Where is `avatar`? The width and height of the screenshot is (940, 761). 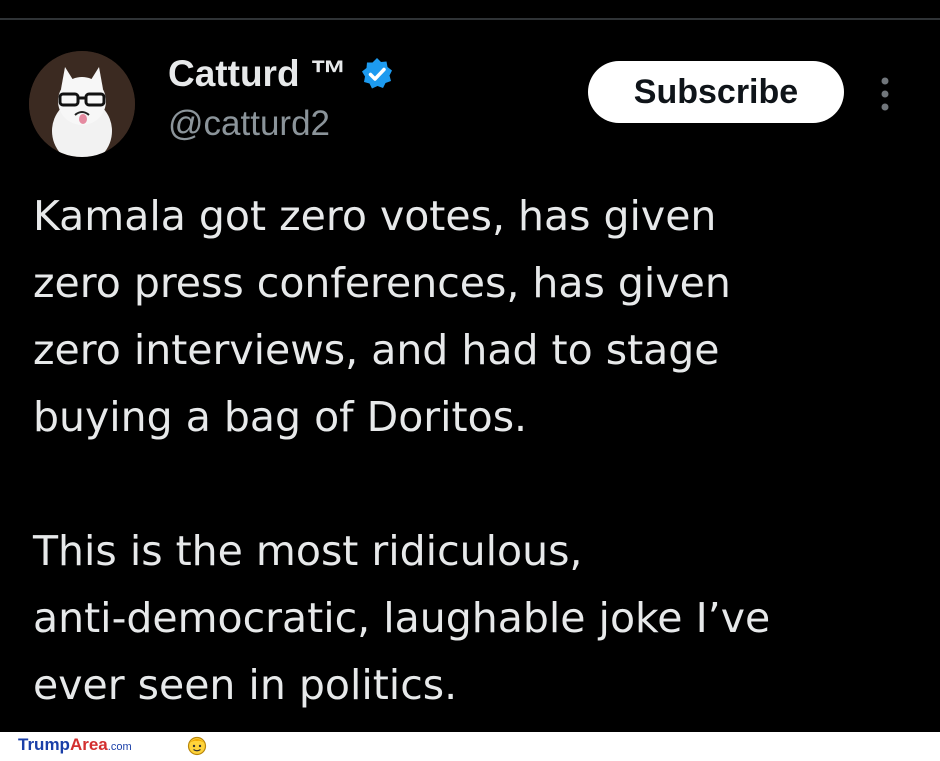 avatar is located at coordinates (82, 104).